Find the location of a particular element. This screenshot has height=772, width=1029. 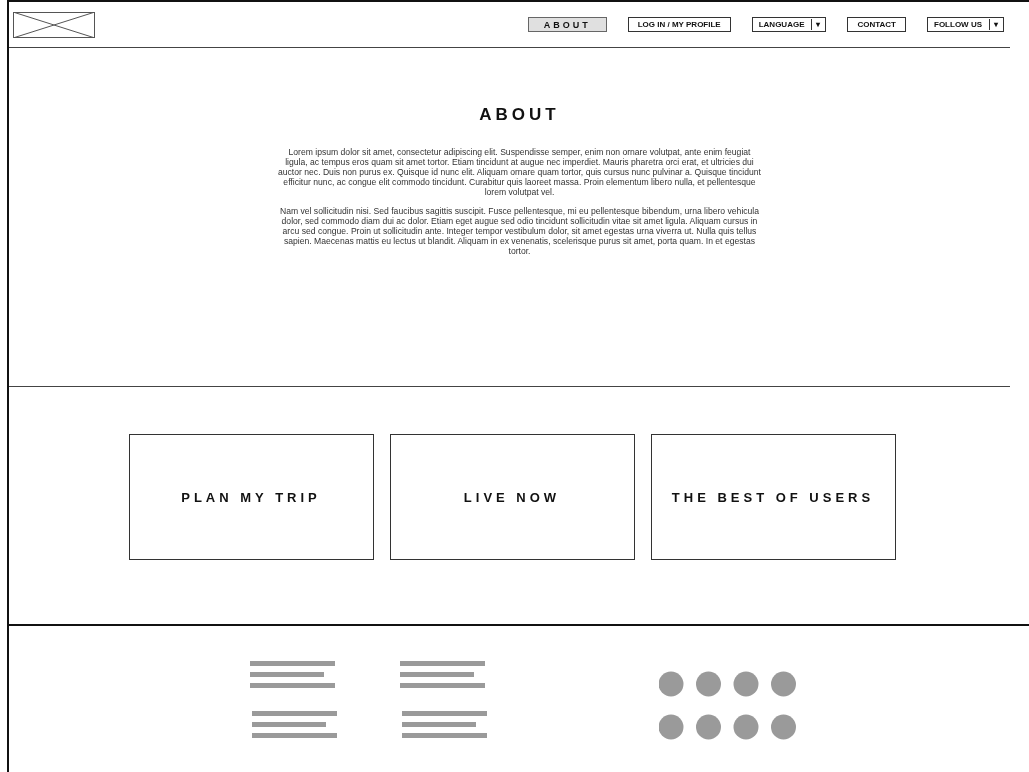

feature-card: THE BEST OF USERS is located at coordinates (773, 497).